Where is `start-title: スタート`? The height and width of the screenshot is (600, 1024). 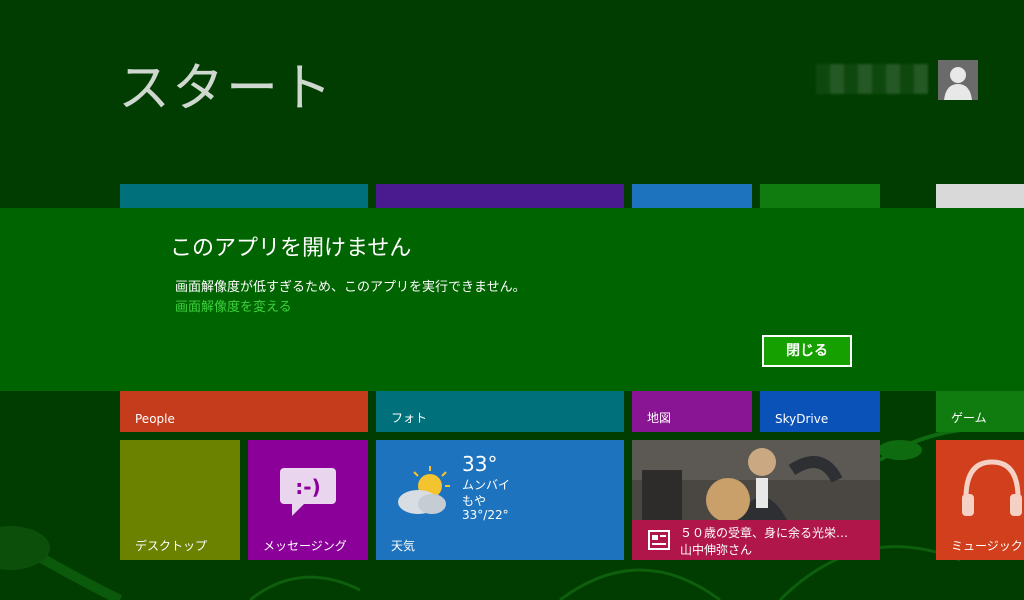 start-title: スタート is located at coordinates (226, 89).